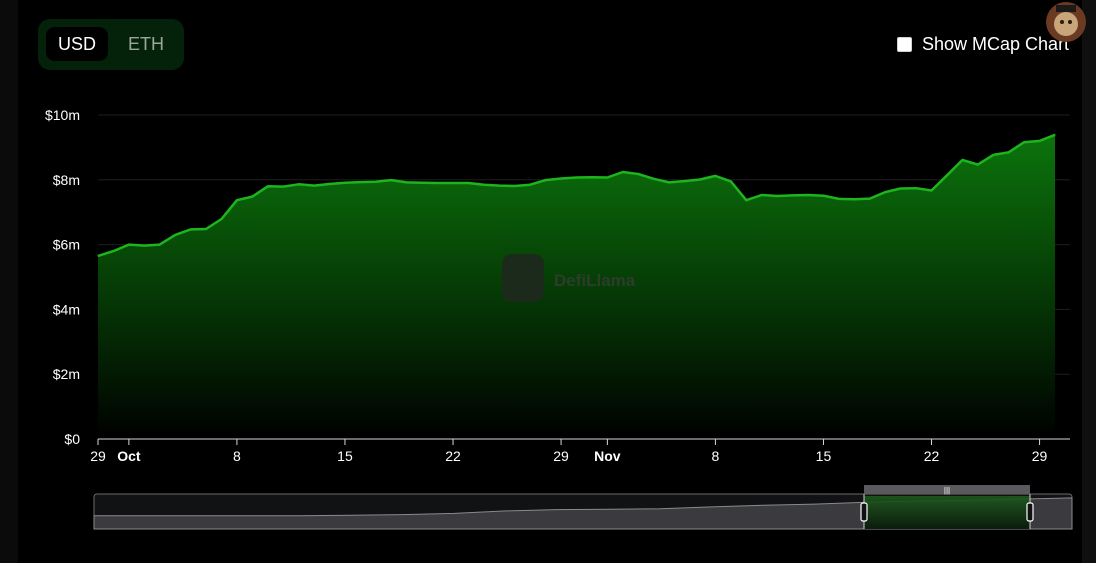 Image resolution: width=1096 pixels, height=563 pixels. What do you see at coordinates (523, 278) in the screenshot?
I see `defillama-logo-icon` at bounding box center [523, 278].